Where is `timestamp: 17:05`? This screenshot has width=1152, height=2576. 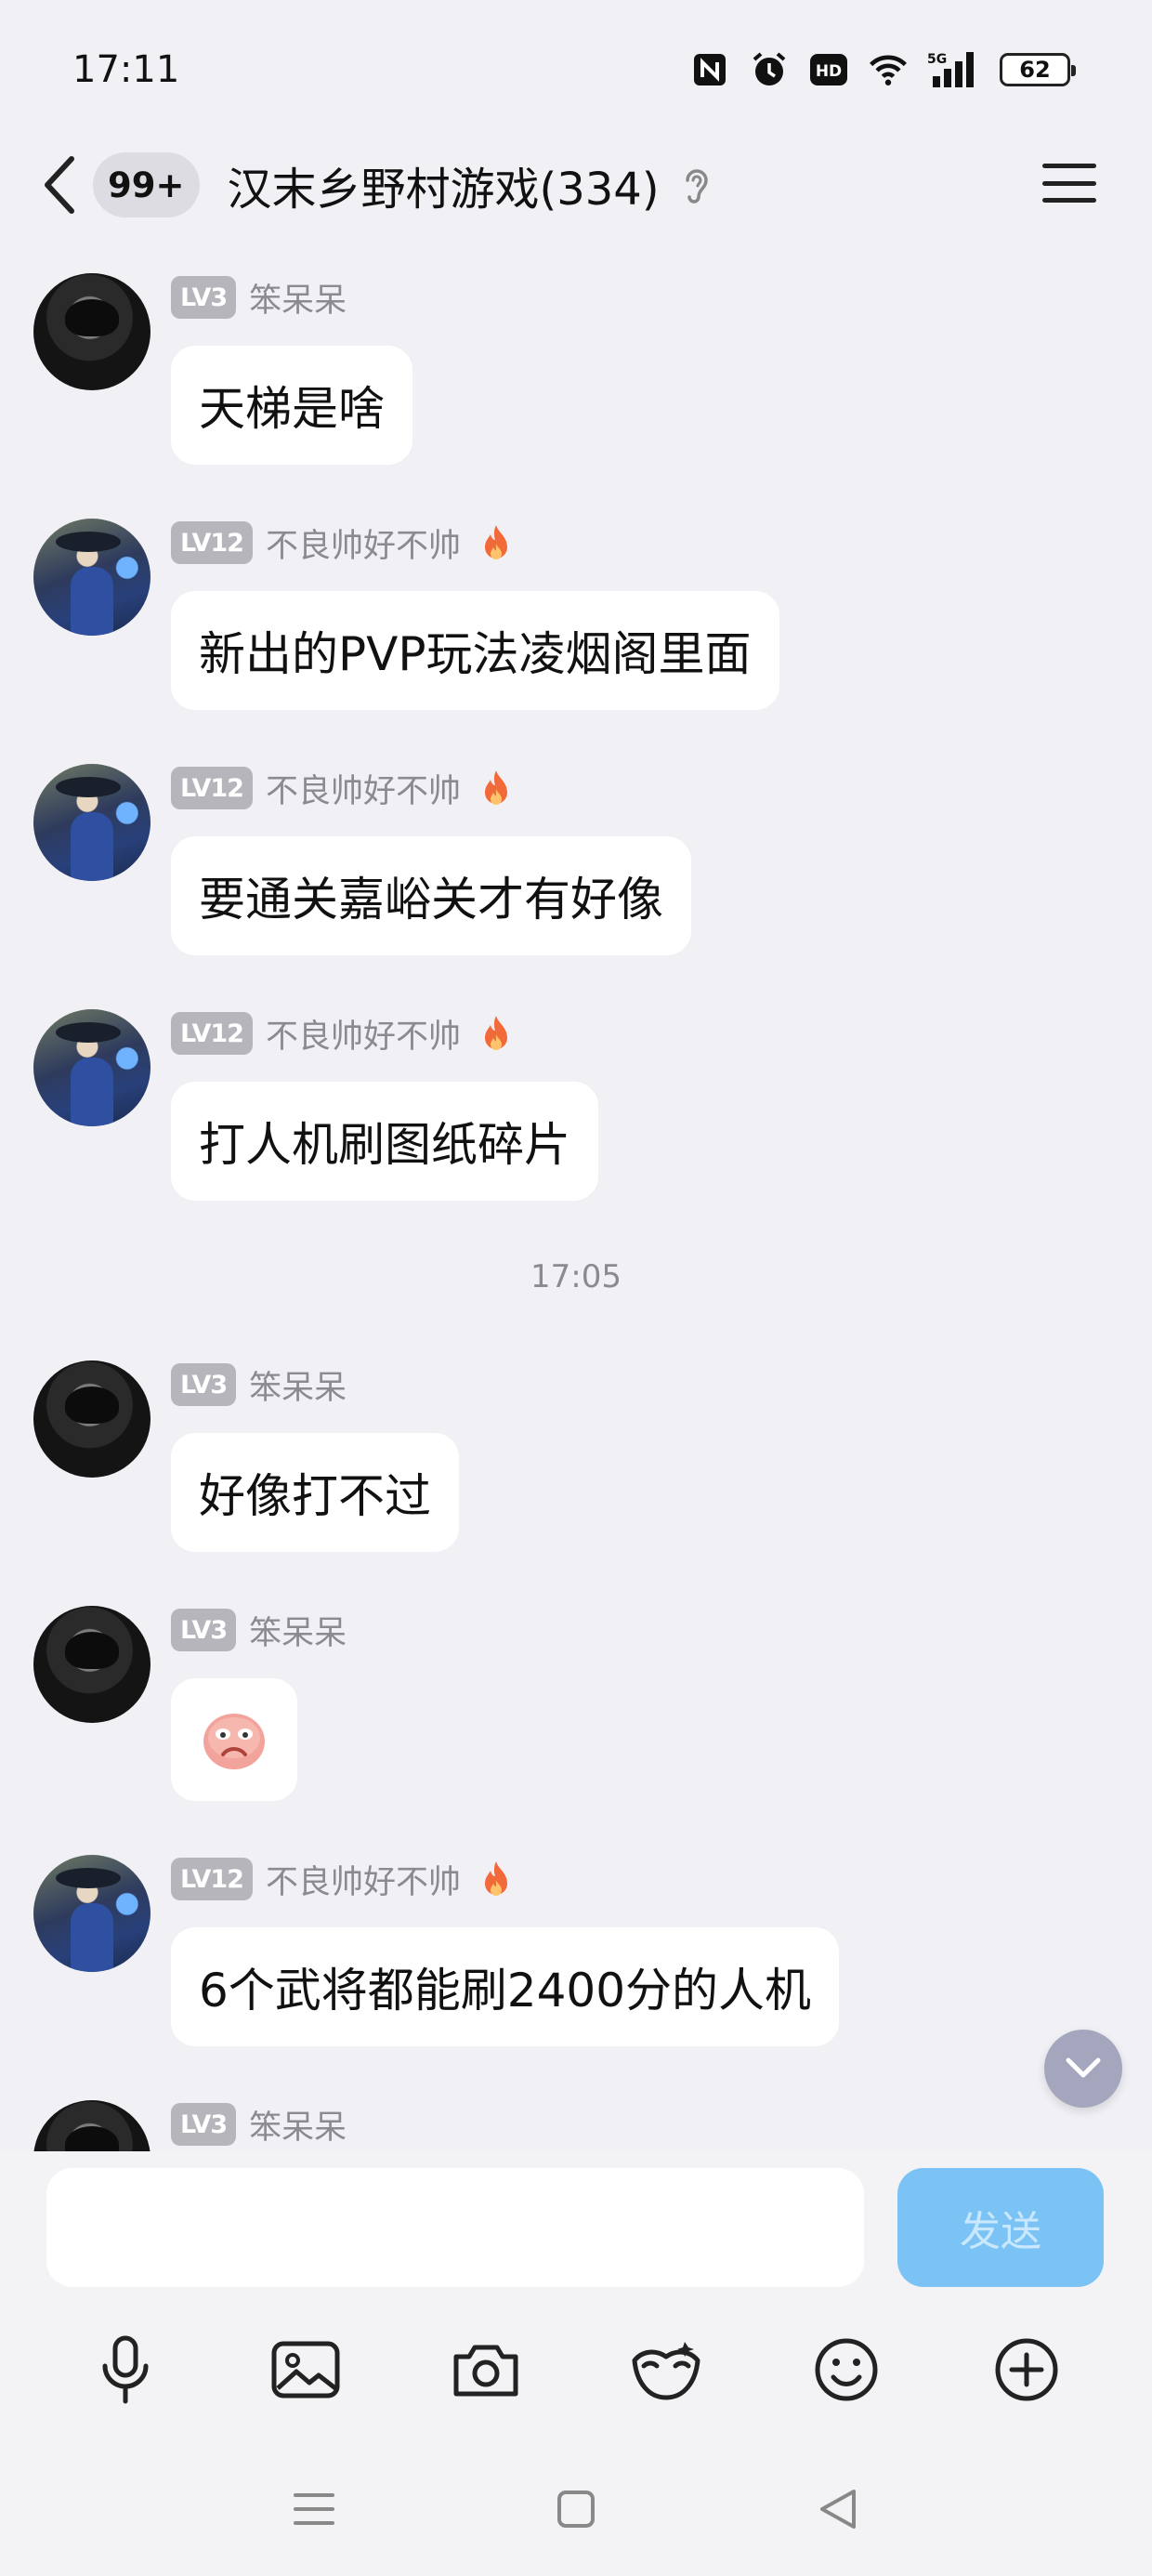 timestamp: 17:05 is located at coordinates (576, 1276).